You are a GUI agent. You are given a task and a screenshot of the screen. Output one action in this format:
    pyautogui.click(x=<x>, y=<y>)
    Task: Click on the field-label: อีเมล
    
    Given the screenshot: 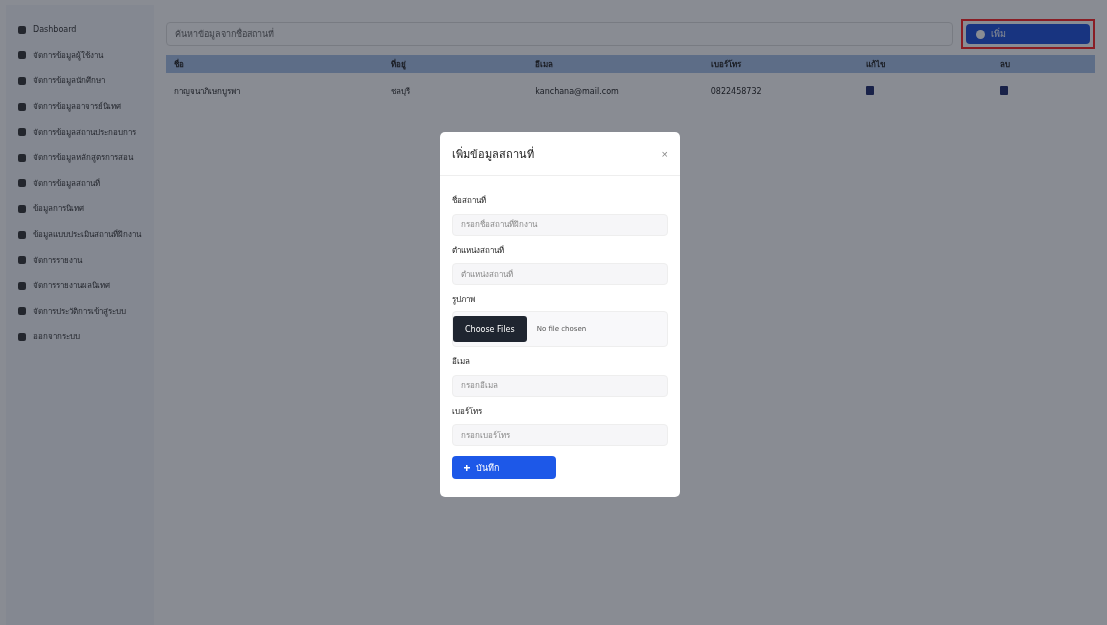 What is the action you would take?
    pyautogui.click(x=461, y=362)
    